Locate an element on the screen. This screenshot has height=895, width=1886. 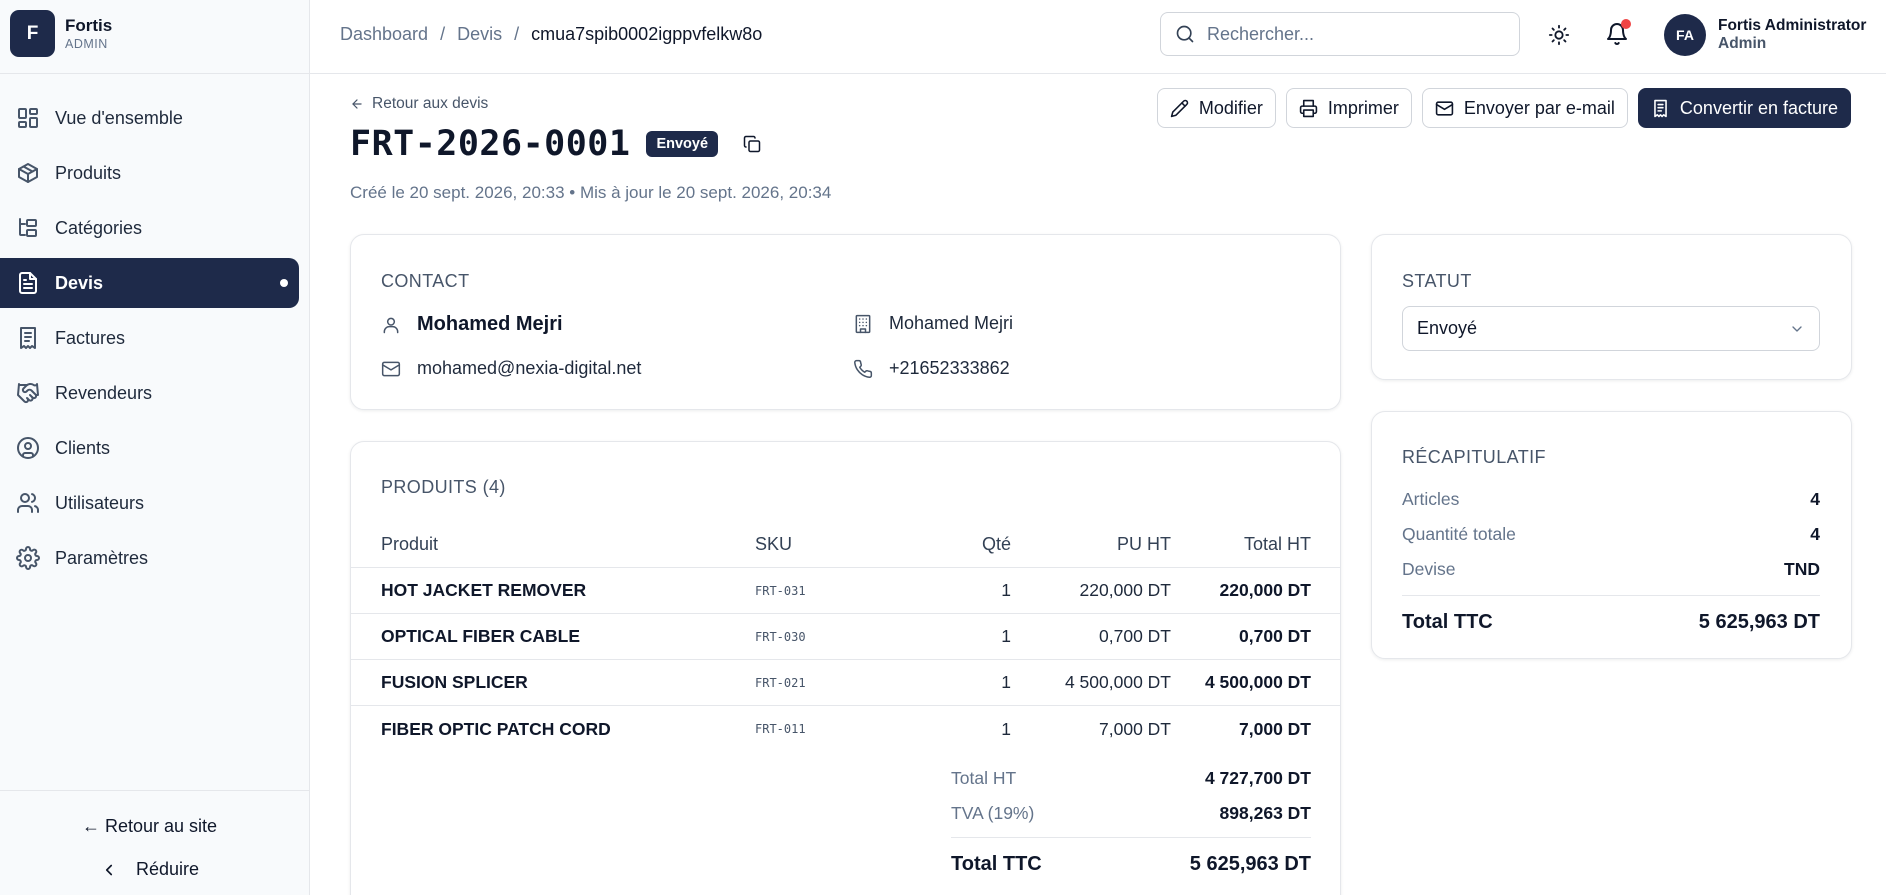
contact-company-name: Mohamed Mejri is located at coordinates (951, 323).